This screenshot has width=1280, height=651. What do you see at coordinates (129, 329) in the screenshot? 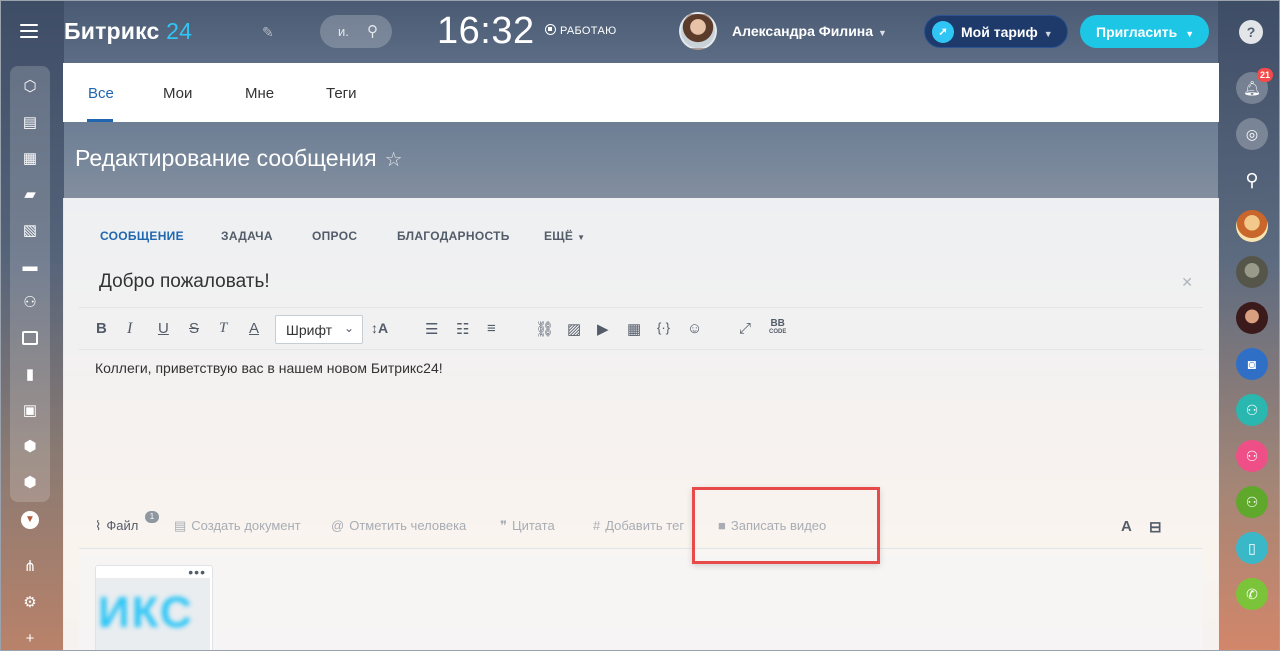
I see `italic-button: I` at bounding box center [129, 329].